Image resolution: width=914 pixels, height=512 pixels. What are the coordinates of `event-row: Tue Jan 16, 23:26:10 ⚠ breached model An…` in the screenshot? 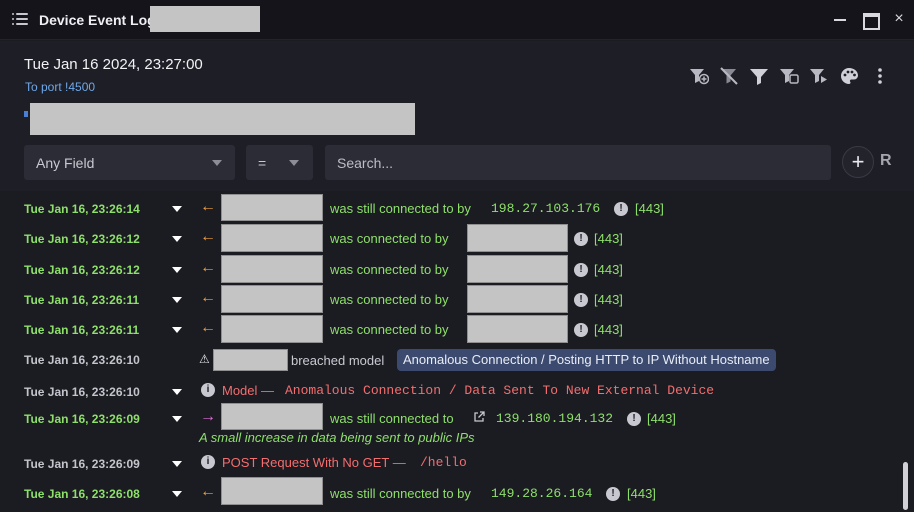 It's located at (450, 361).